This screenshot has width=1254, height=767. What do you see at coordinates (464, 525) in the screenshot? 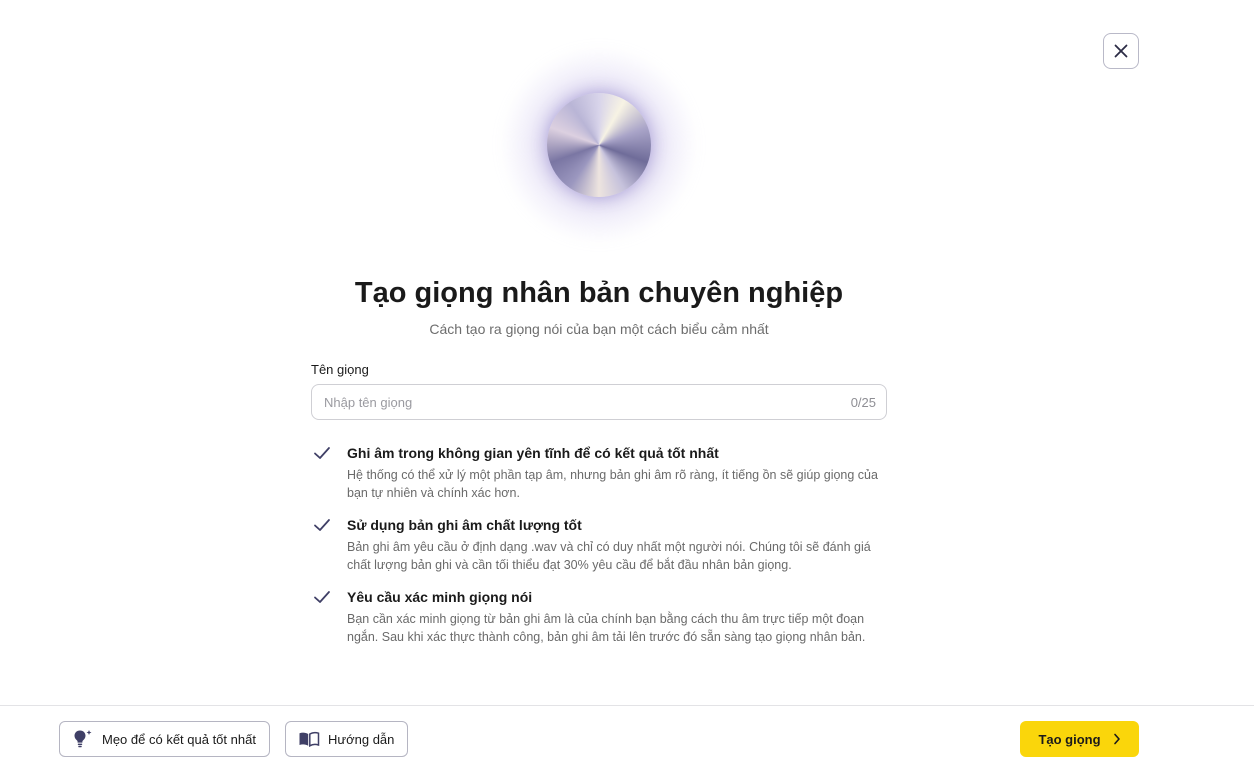
I see `tip-title: Sử dụng bản ghi âm chất lượng tốt` at bounding box center [464, 525].